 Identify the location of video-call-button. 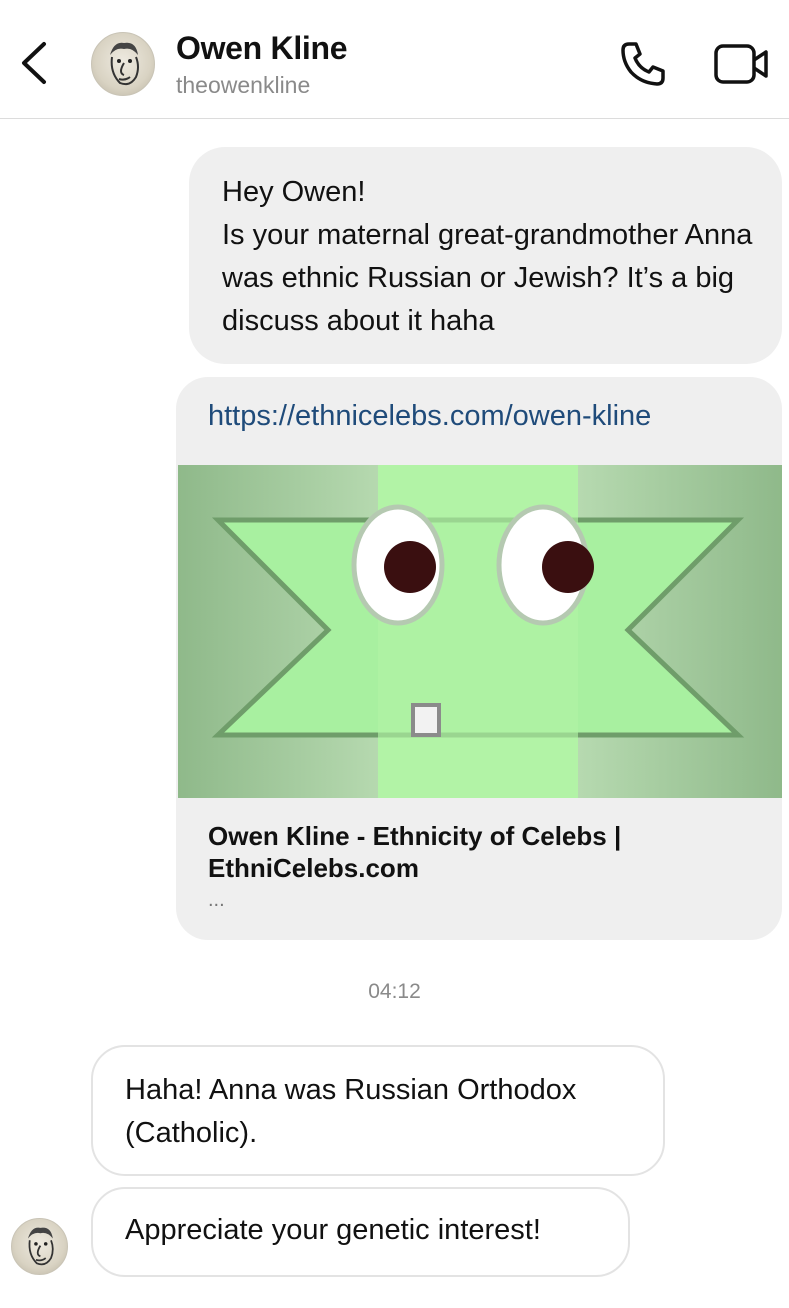
(741, 64).